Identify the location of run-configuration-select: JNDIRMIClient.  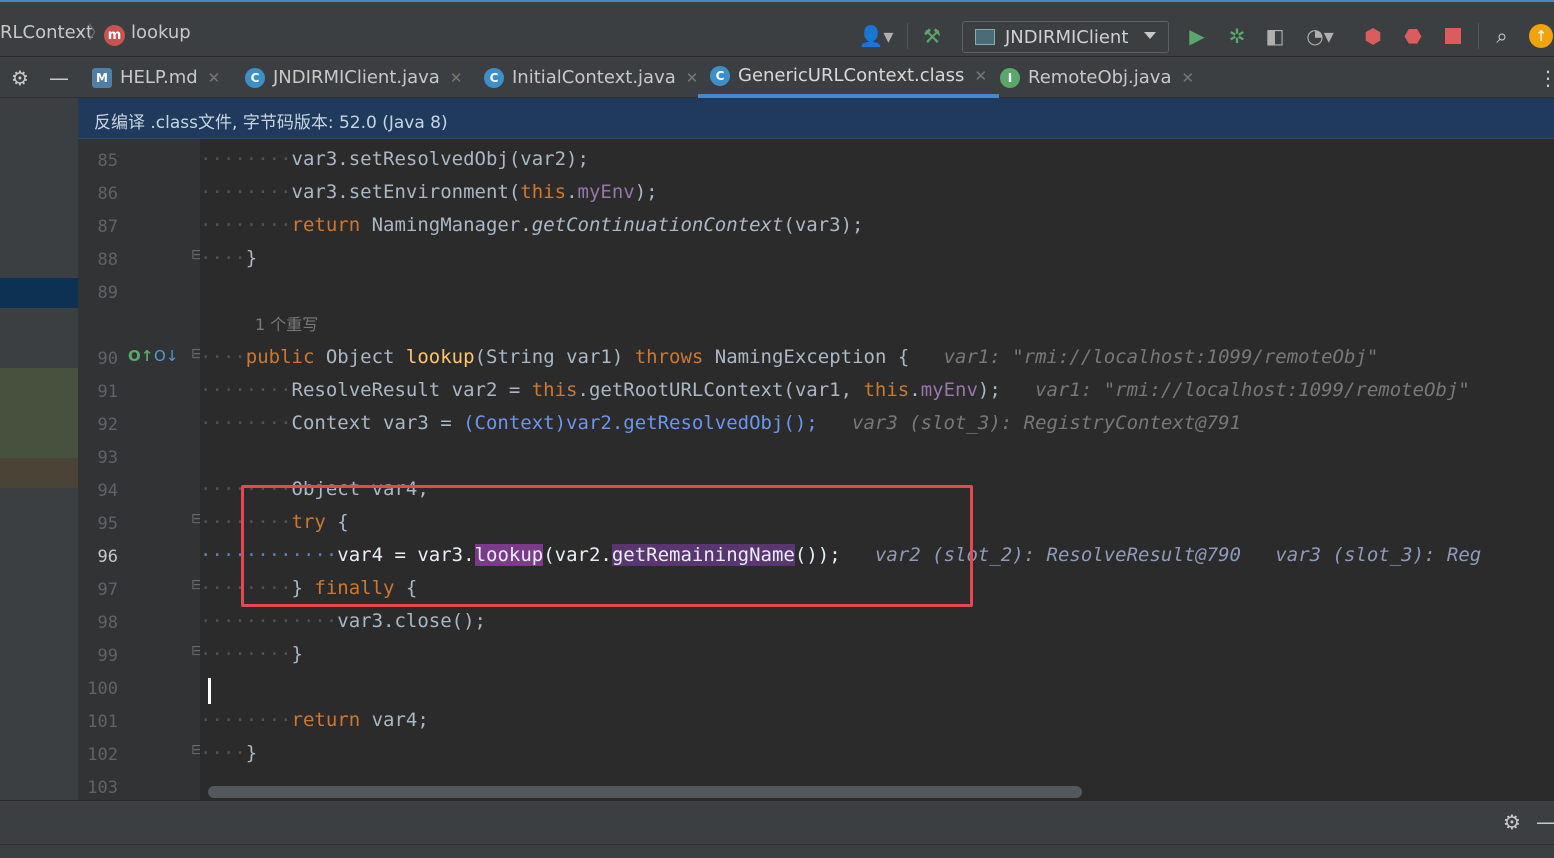
(1065, 37).